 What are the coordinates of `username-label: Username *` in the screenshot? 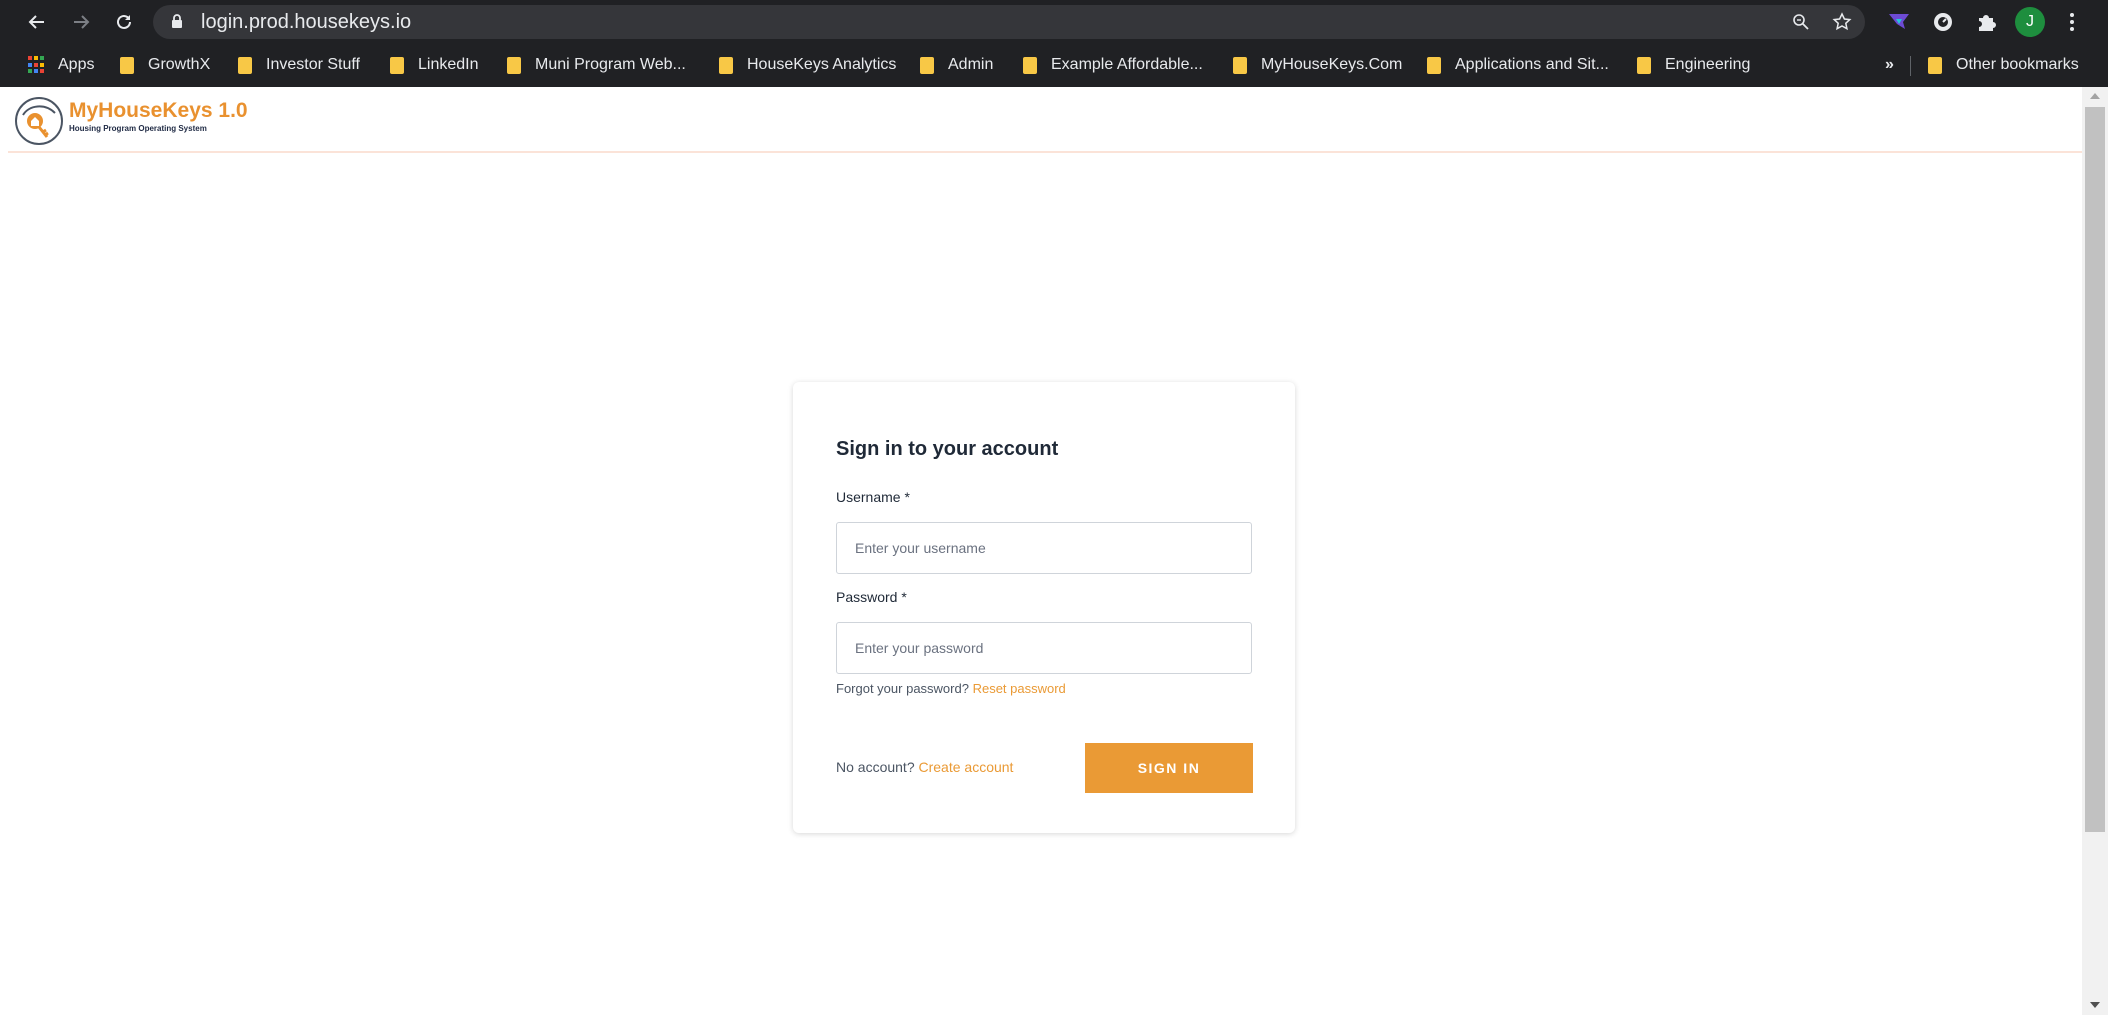 It's located at (873, 497).